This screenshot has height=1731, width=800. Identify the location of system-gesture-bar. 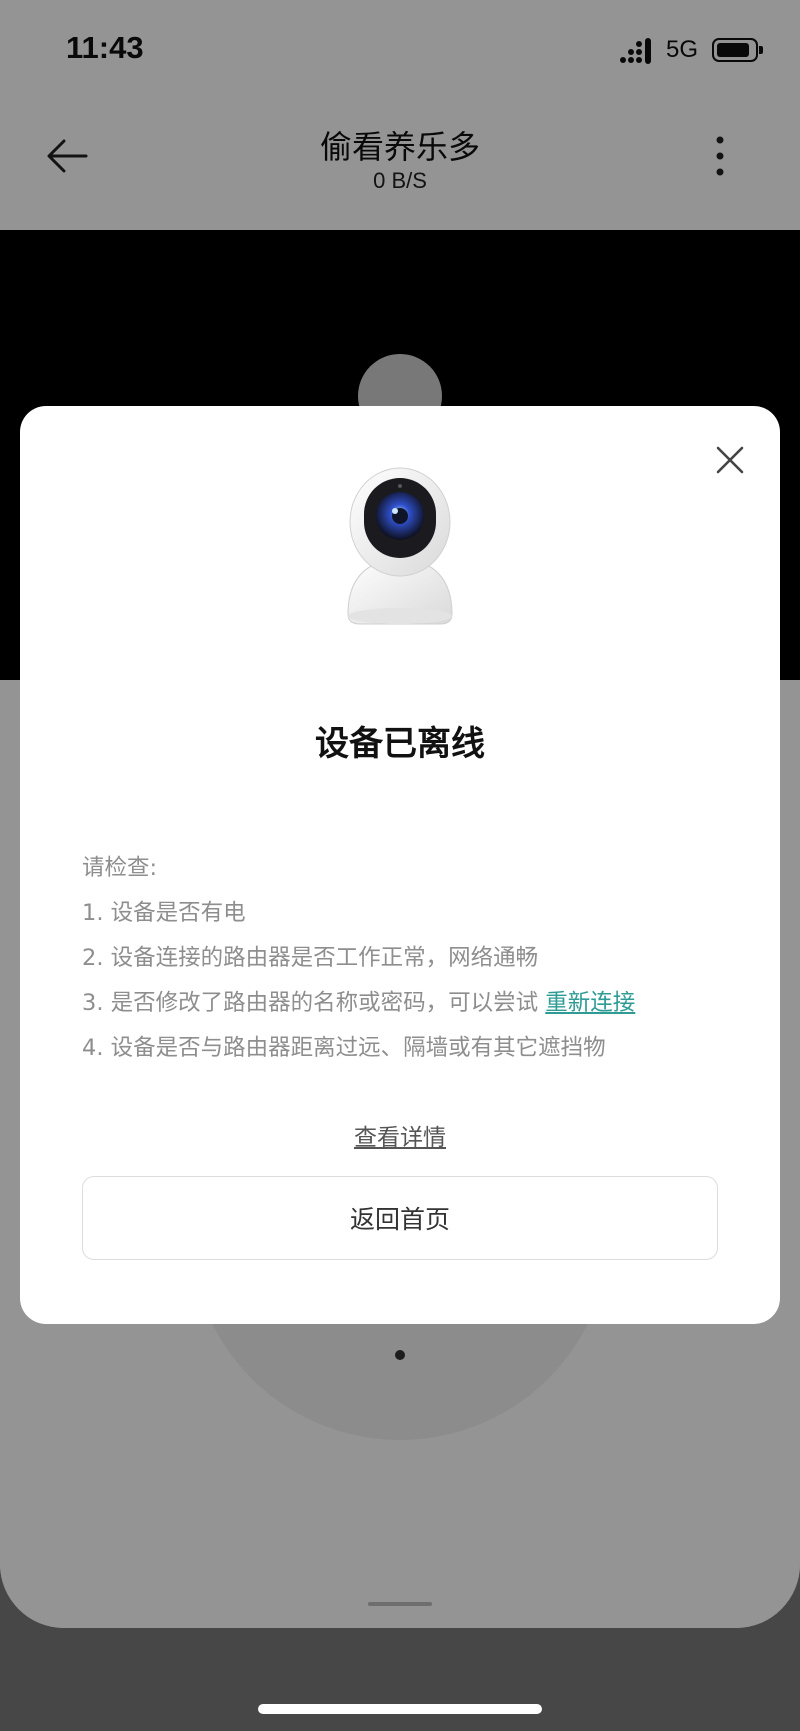
(400, 1709).